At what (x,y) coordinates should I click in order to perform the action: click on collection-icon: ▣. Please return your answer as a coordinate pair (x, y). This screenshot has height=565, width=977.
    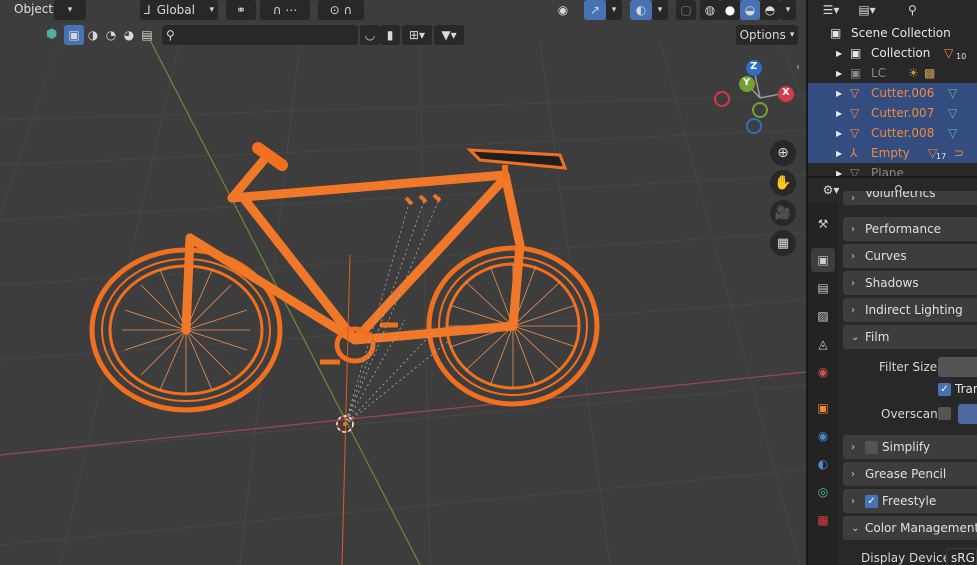
    Looking at the image, I should click on (856, 73).